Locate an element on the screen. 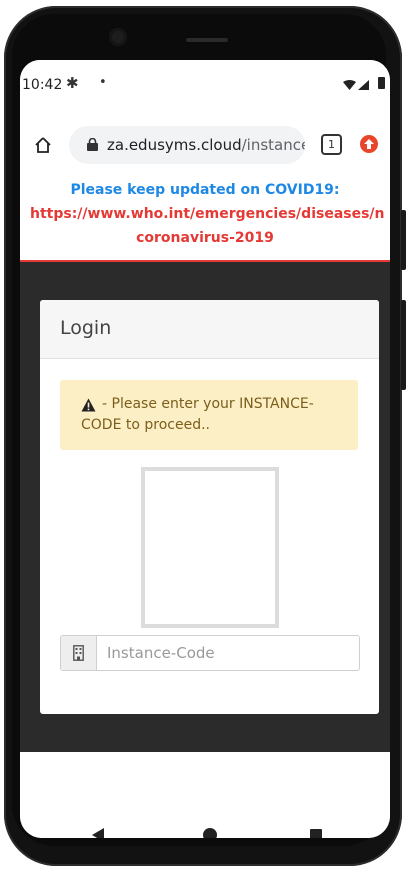 This screenshot has width=407, height=870. card-header: Login is located at coordinates (209, 329).